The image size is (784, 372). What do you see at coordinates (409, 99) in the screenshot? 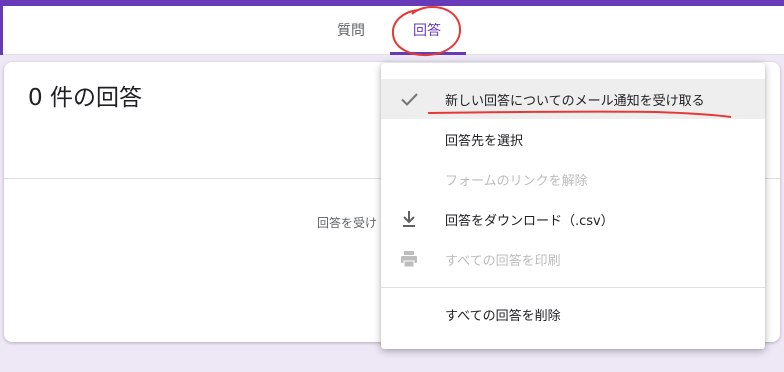
I see `check-icon` at bounding box center [409, 99].